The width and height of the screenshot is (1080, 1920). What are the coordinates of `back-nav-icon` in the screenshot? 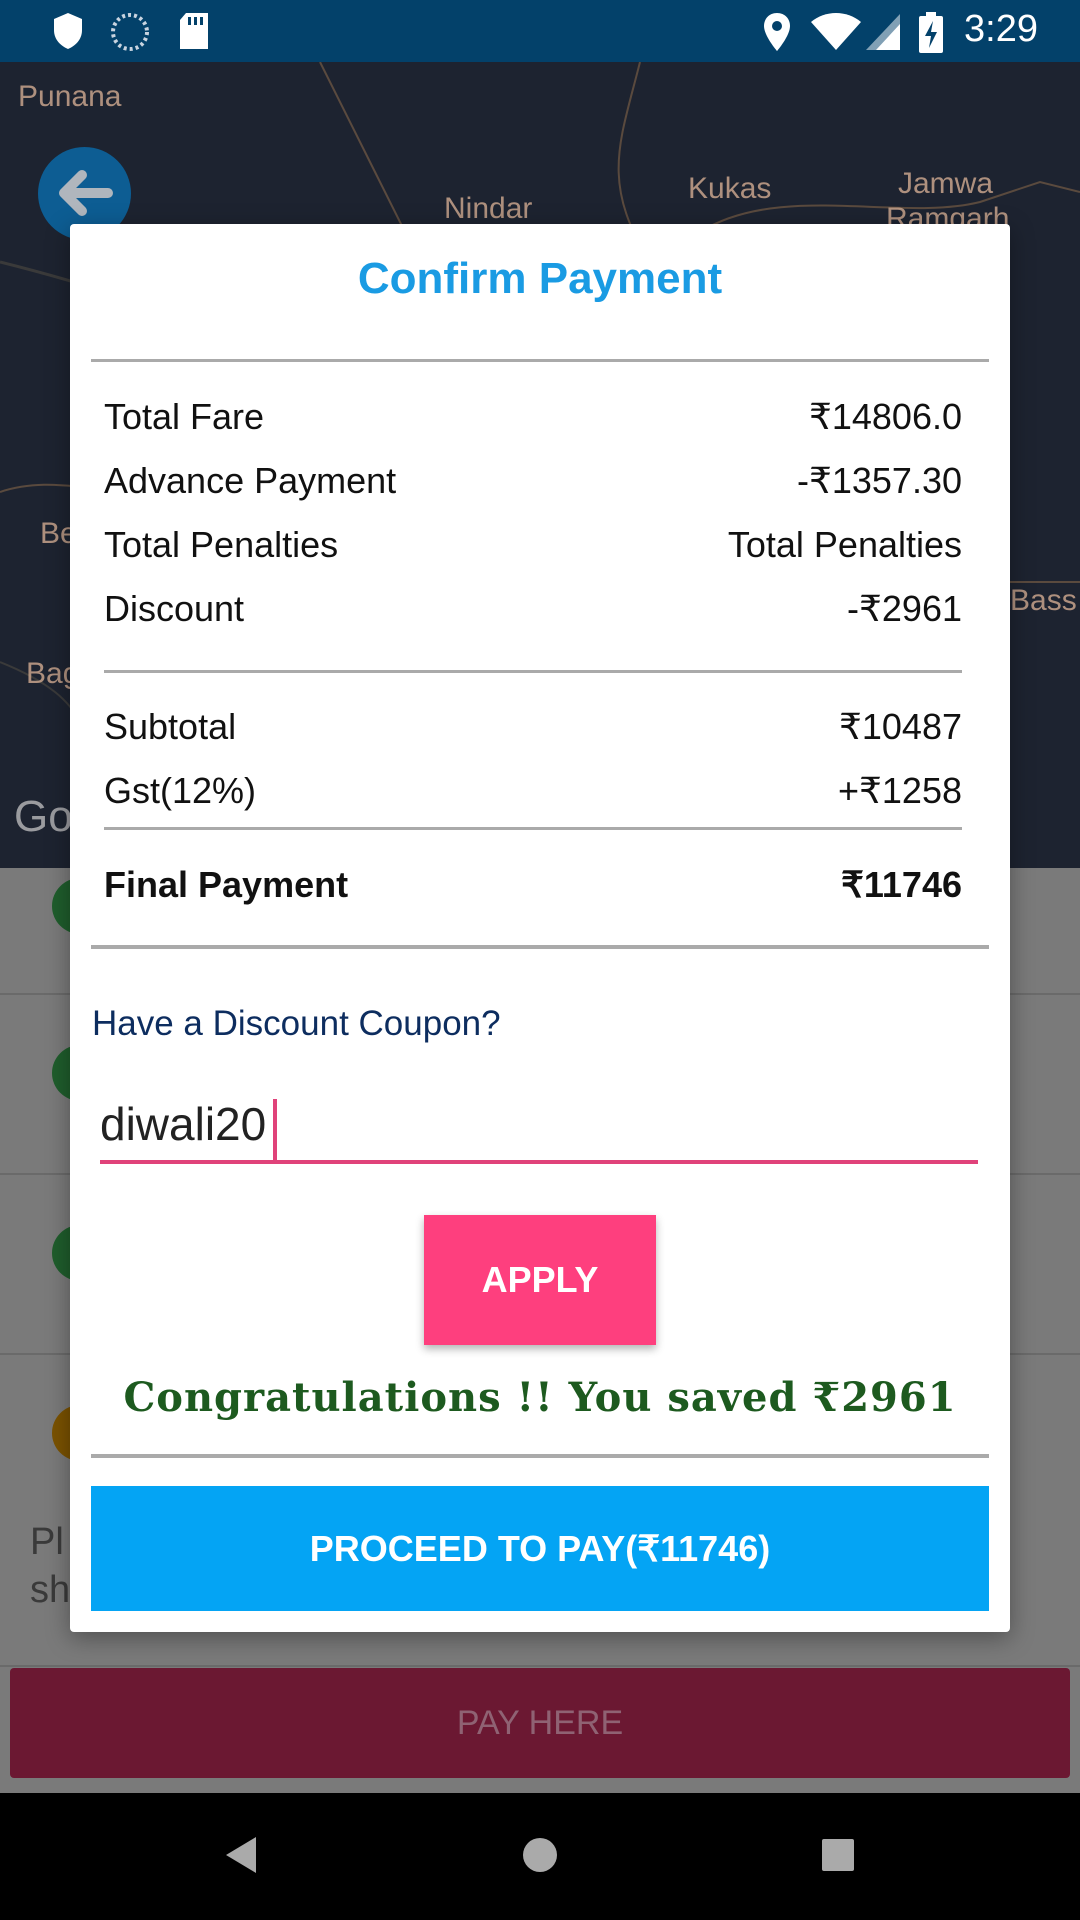 It's located at (241, 1855).